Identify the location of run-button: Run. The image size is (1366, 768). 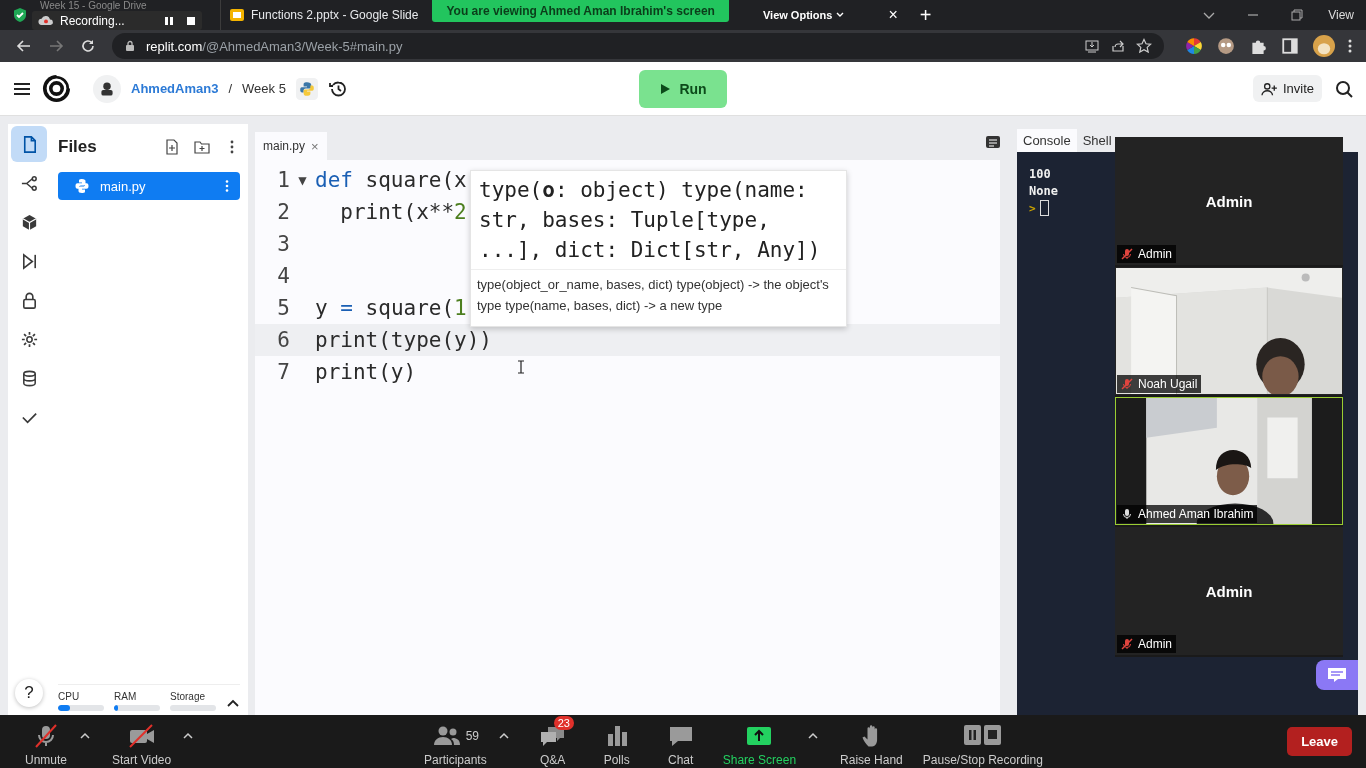
(683, 88).